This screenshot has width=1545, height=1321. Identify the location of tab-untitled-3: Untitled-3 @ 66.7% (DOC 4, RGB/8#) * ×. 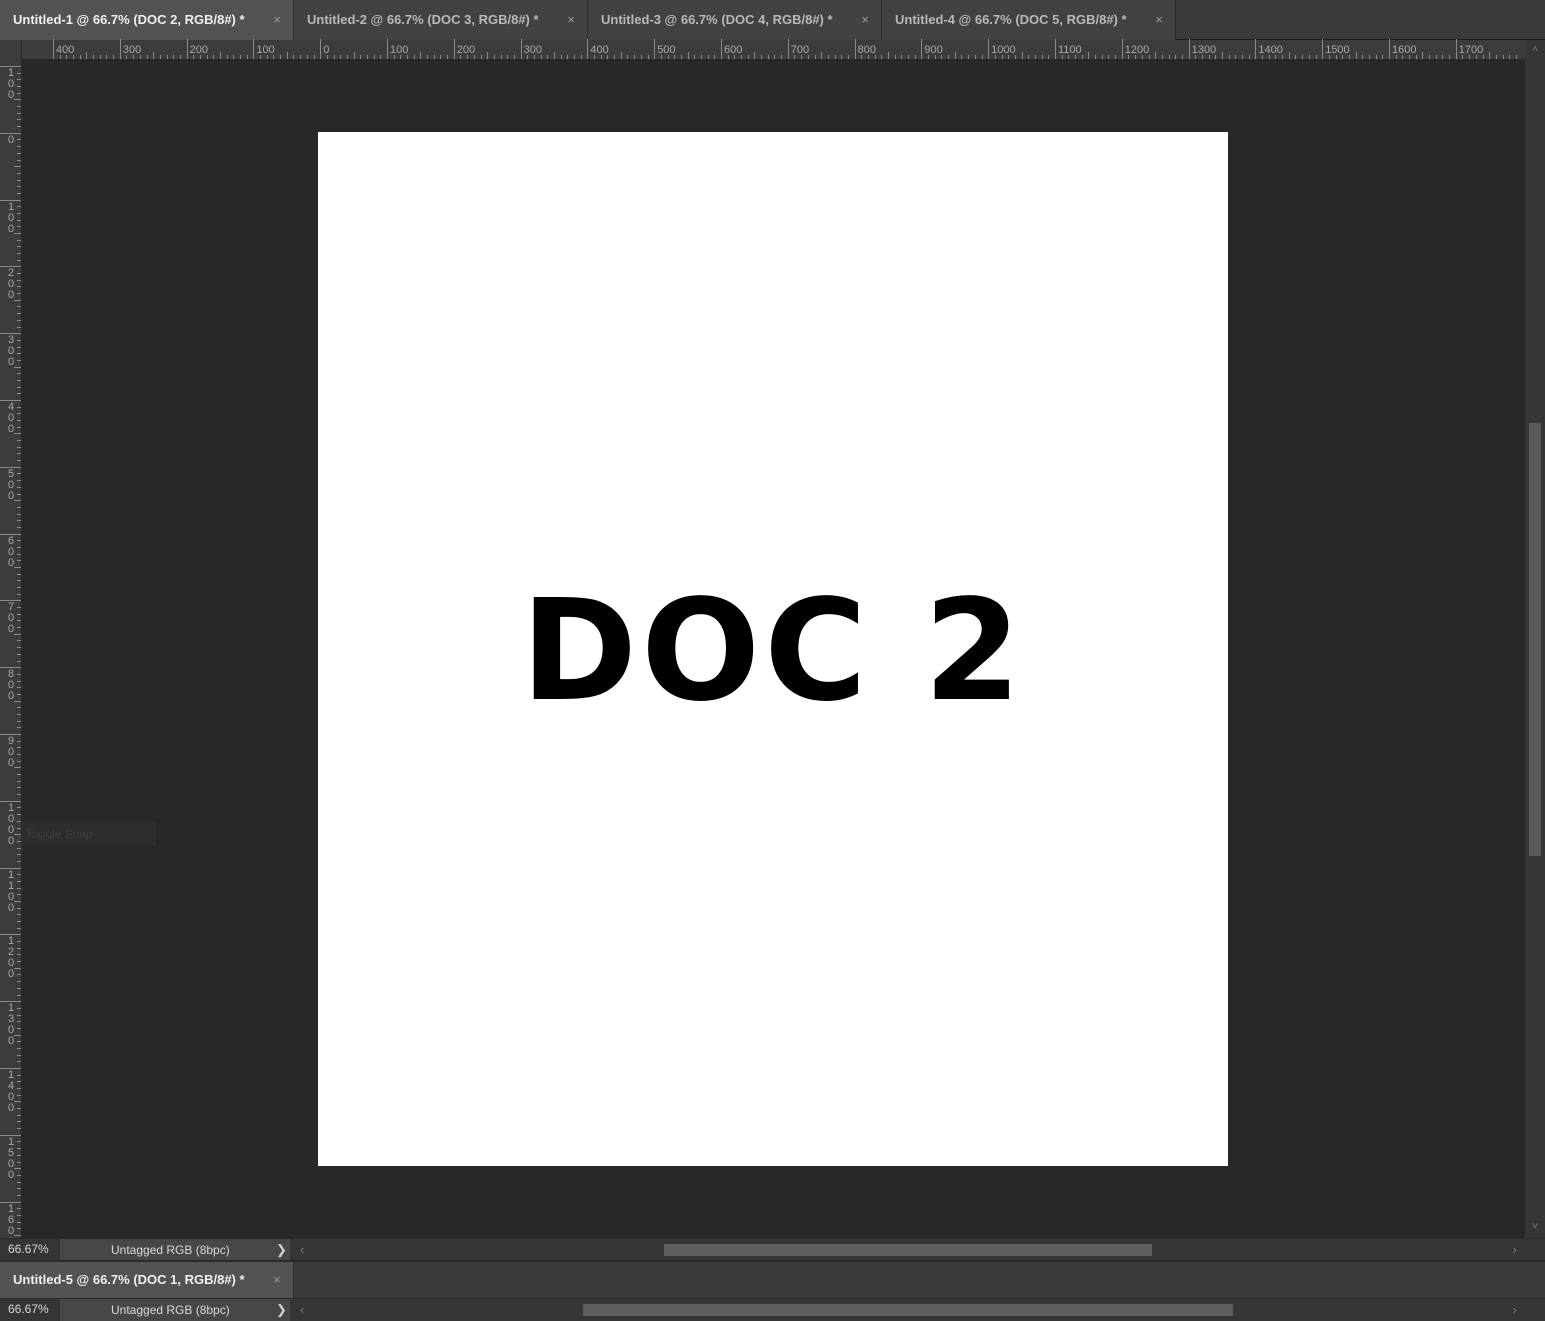
(735, 20).